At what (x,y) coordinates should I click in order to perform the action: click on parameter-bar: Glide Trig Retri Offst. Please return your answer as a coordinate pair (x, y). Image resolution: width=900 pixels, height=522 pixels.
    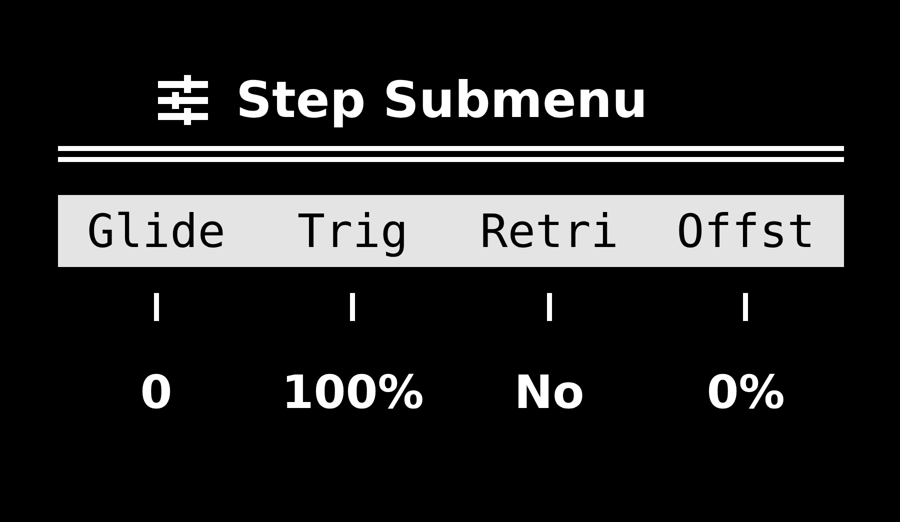
    Looking at the image, I should click on (451, 231).